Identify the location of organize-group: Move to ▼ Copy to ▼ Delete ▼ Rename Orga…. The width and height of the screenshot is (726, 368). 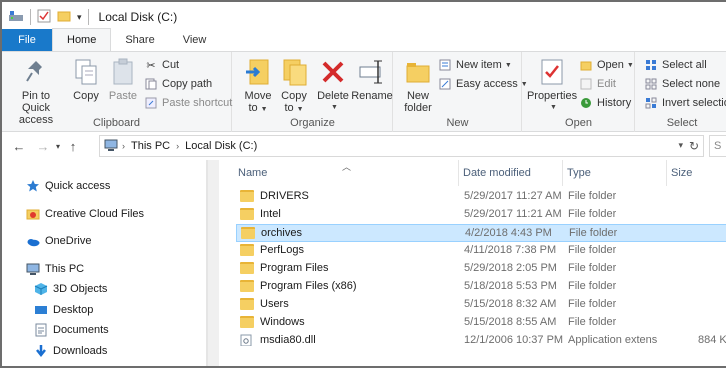
(313, 92).